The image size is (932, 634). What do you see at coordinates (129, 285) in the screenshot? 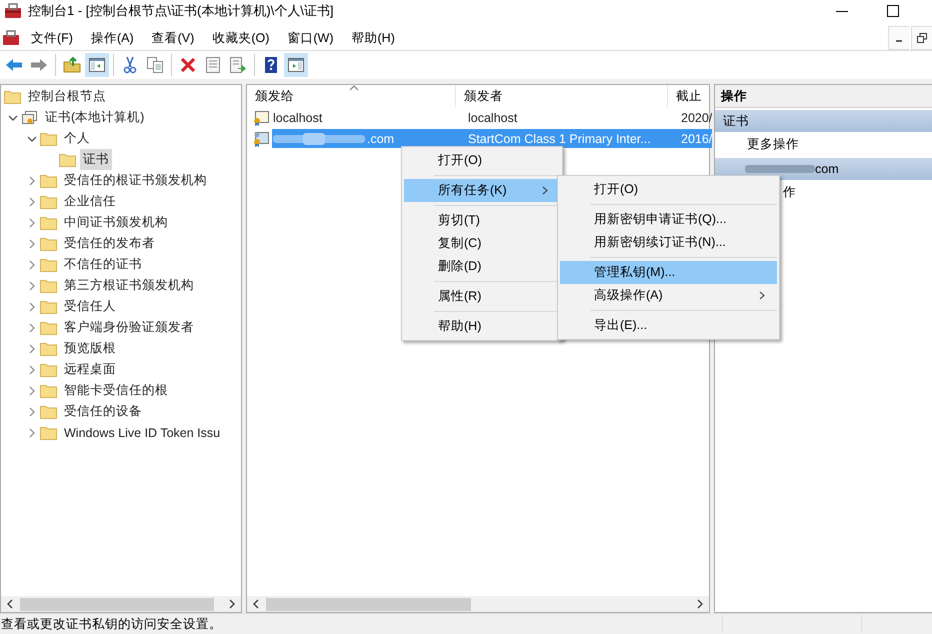
I see `tree-item: 第三方根证书颁发机构` at bounding box center [129, 285].